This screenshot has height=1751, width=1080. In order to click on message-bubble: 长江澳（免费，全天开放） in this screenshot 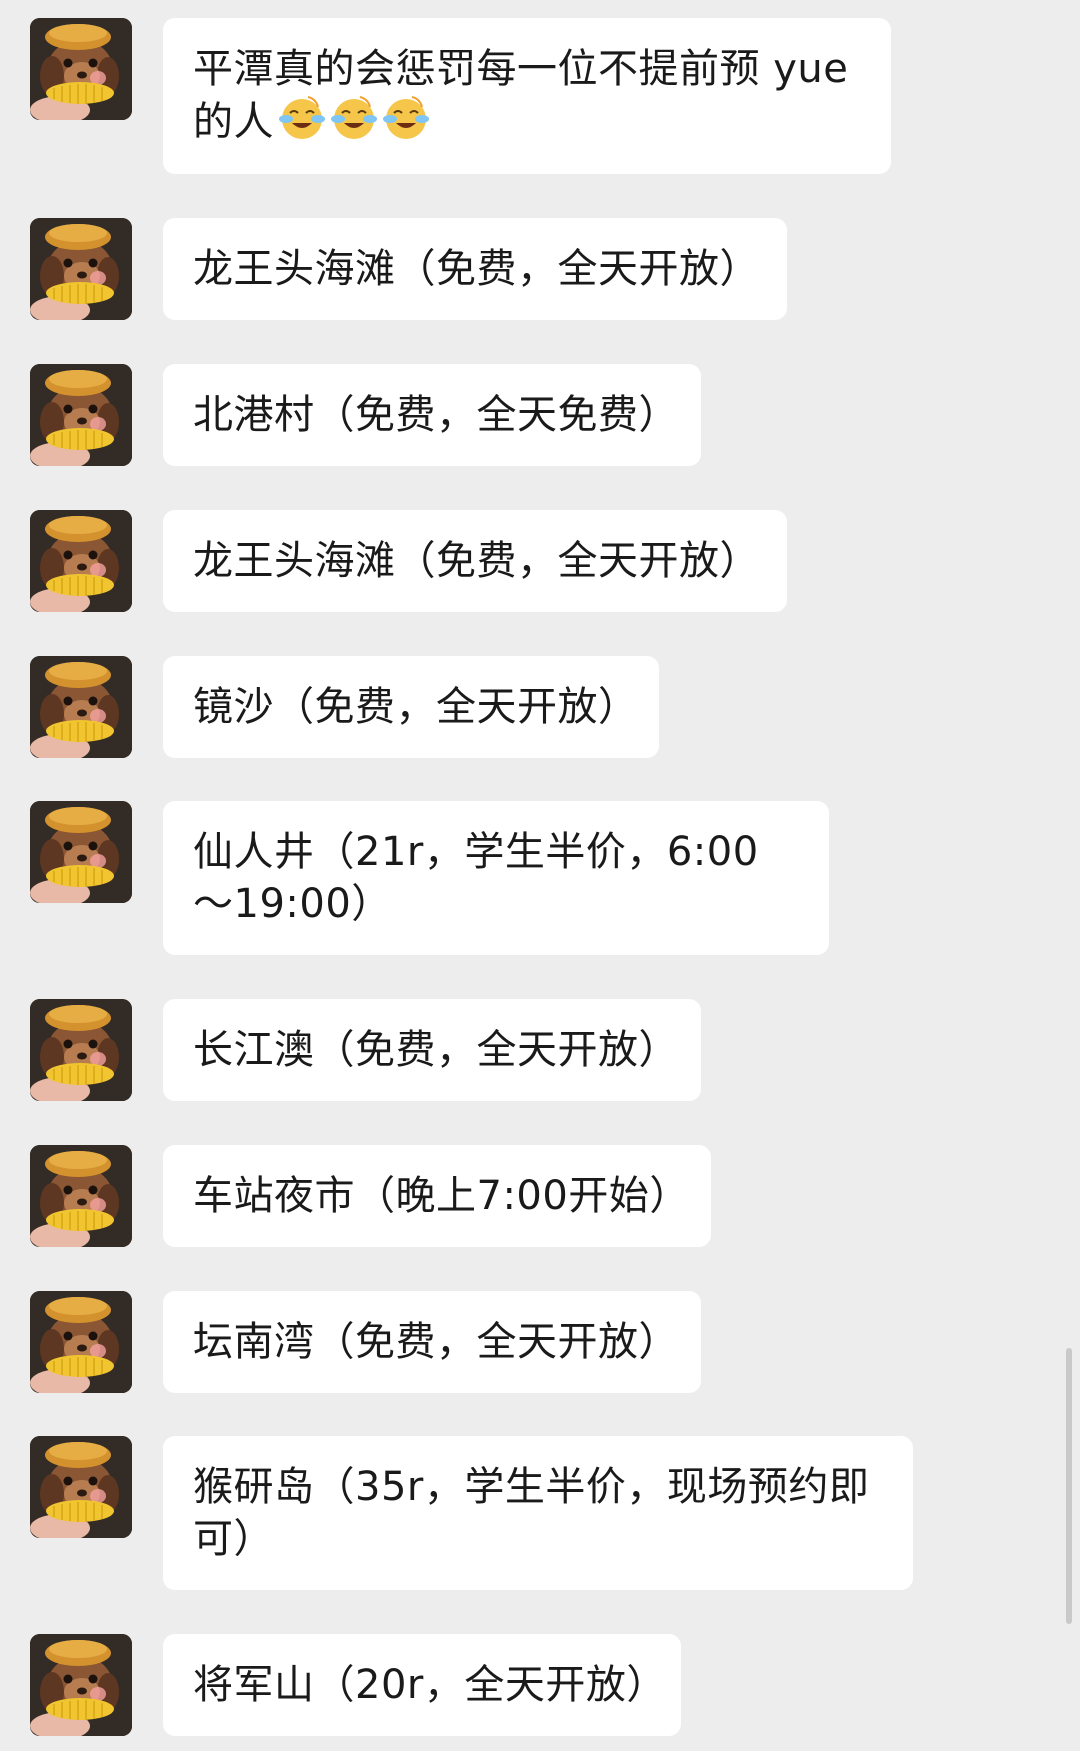, I will do `click(432, 1050)`.